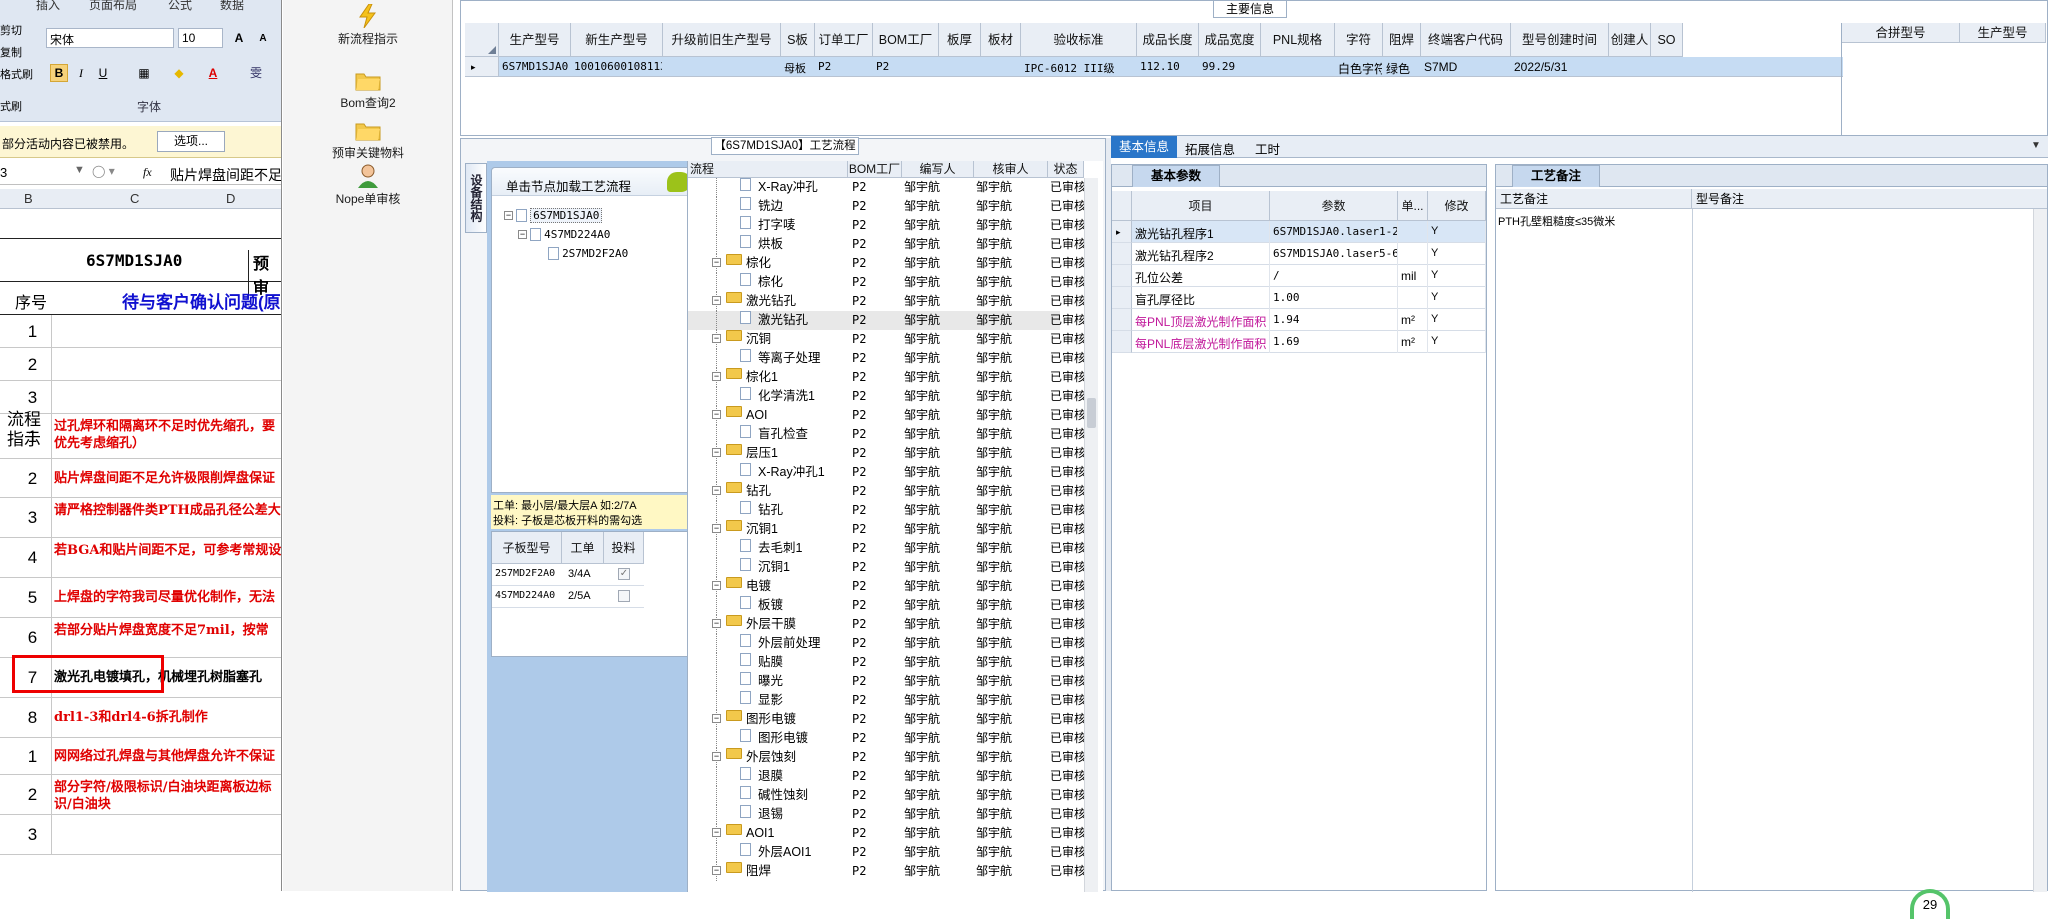  What do you see at coordinates (1267, 148) in the screenshot?
I see `tab-work-hours: 工时` at bounding box center [1267, 148].